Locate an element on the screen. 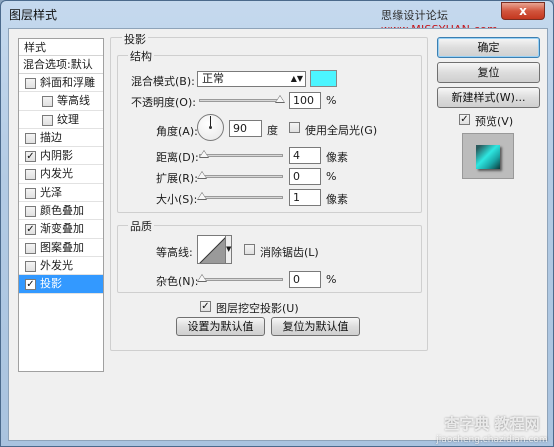 This screenshot has width=554, height=447. reset-default-button: 复位为默认值 is located at coordinates (315, 326).